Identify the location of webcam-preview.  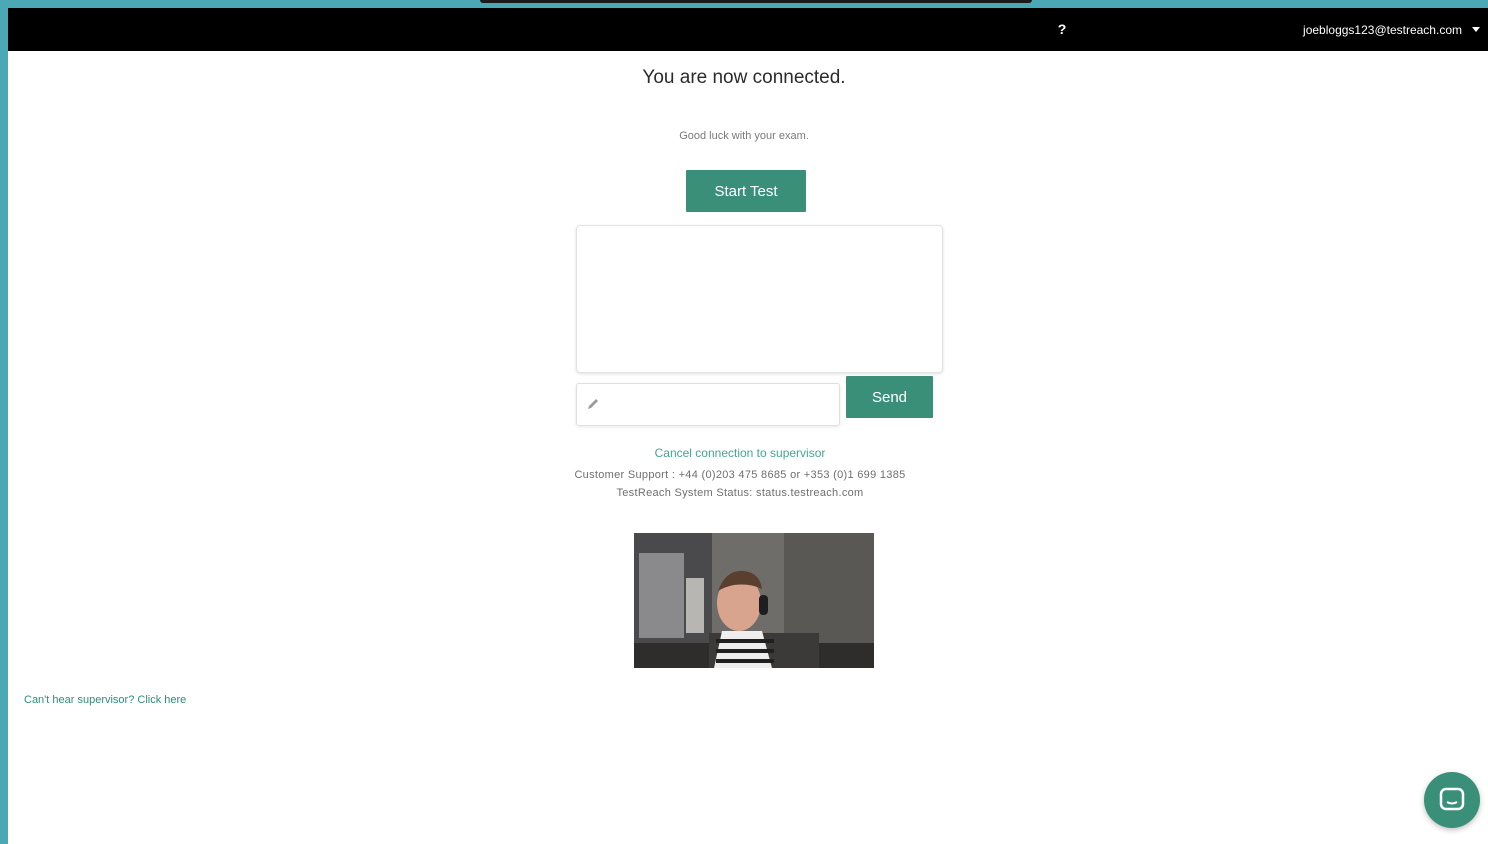
(754, 600).